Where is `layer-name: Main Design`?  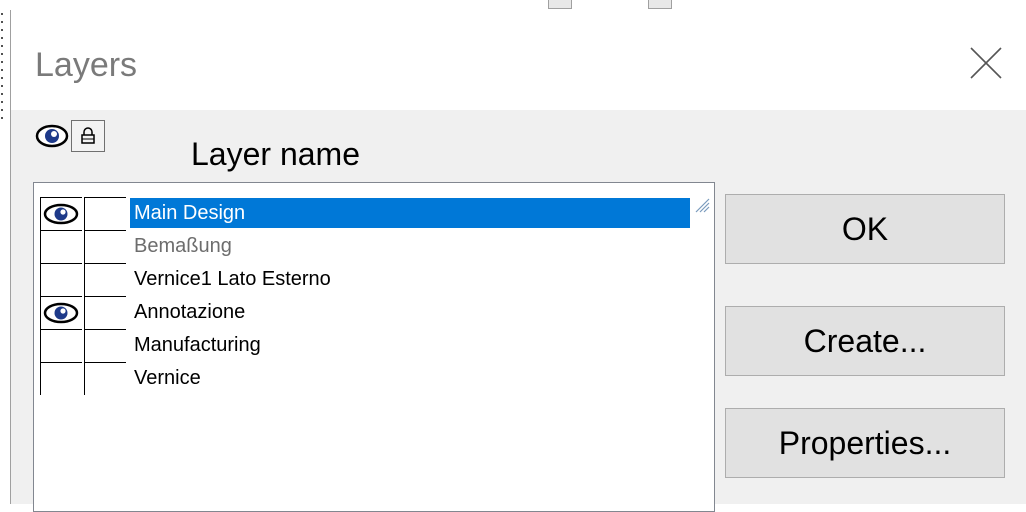
layer-name: Main Design is located at coordinates (410, 213).